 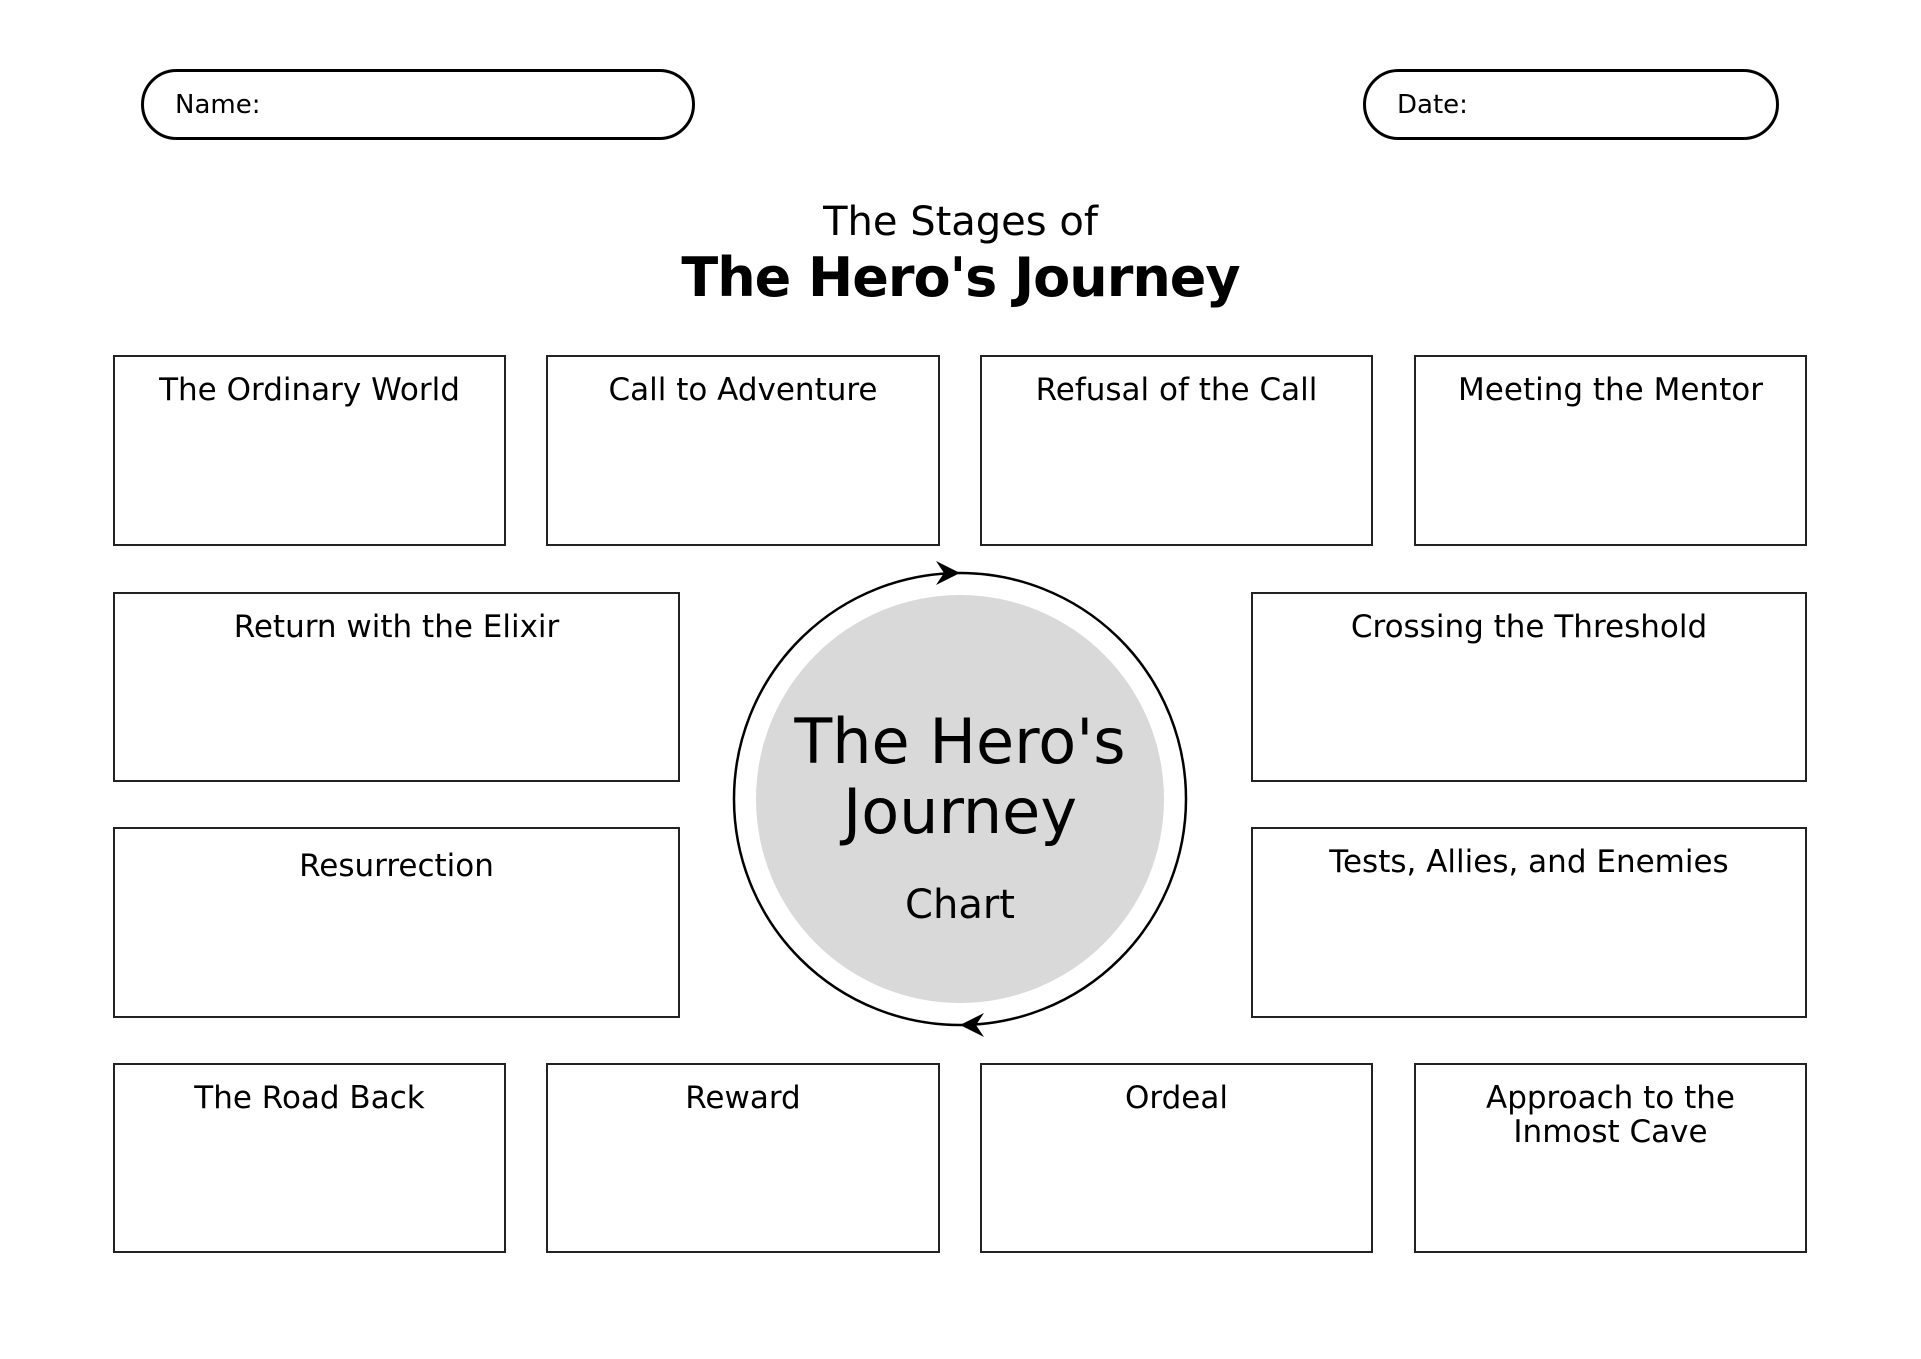 I want to click on date-field: Date:, so click(x=1584, y=104).